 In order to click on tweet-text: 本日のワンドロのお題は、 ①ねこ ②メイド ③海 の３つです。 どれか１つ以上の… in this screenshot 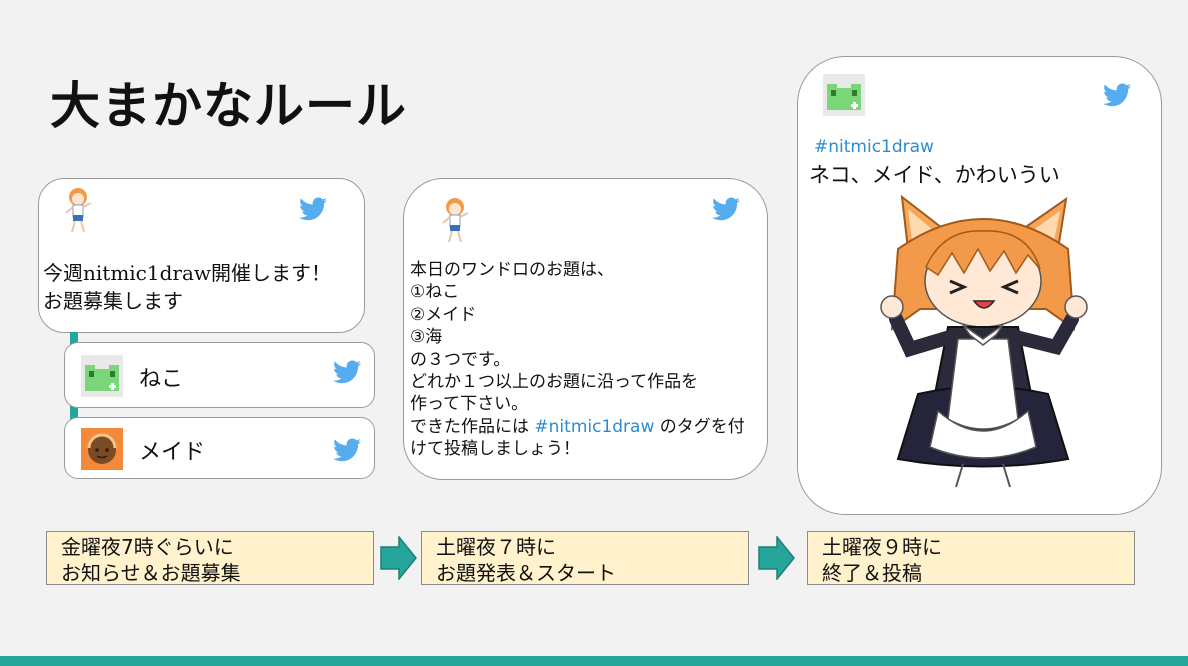, I will do `click(577, 360)`.